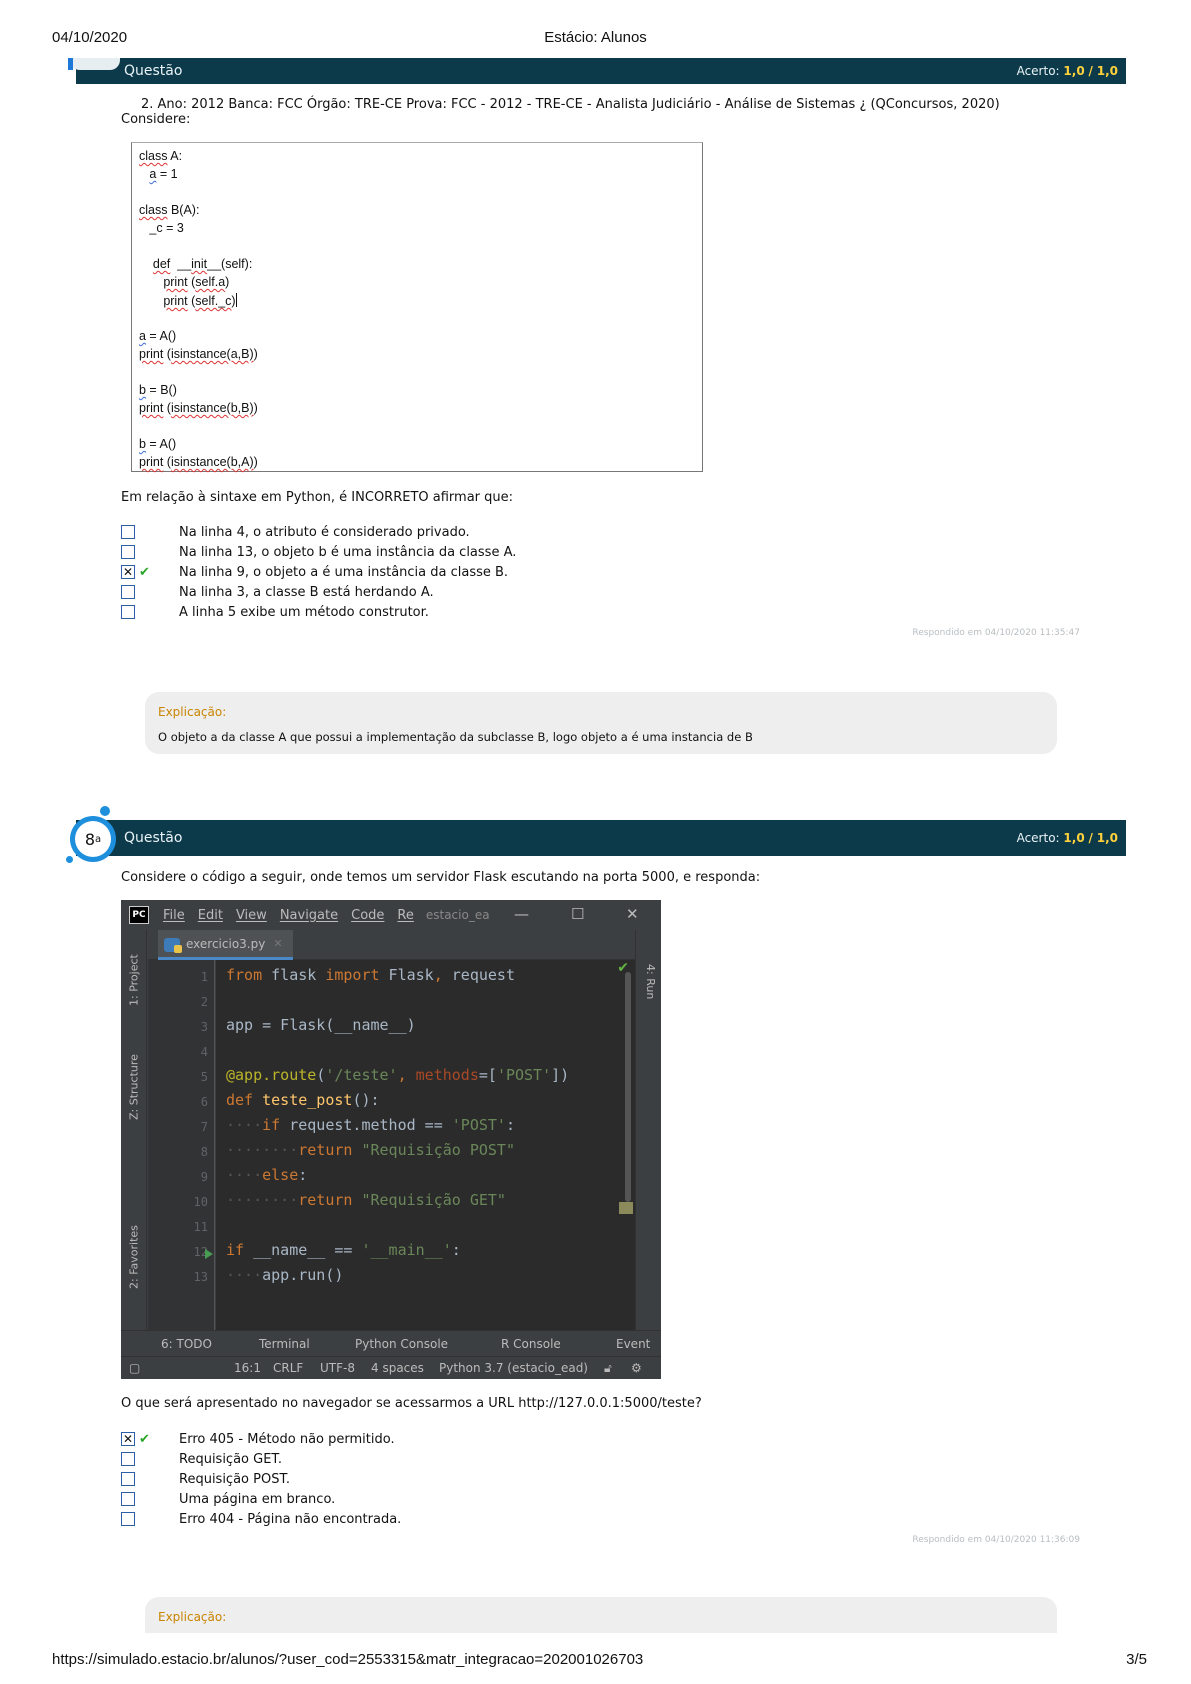 The height and width of the screenshot is (1684, 1191). What do you see at coordinates (309, 915) in the screenshot?
I see `menu-navigate: Navigate` at bounding box center [309, 915].